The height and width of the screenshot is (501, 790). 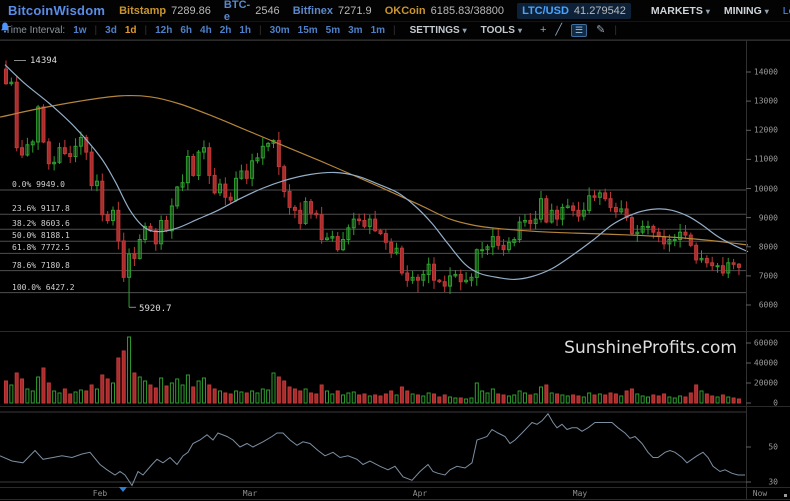 I want to click on time-marker-icon, so click(x=123, y=489).